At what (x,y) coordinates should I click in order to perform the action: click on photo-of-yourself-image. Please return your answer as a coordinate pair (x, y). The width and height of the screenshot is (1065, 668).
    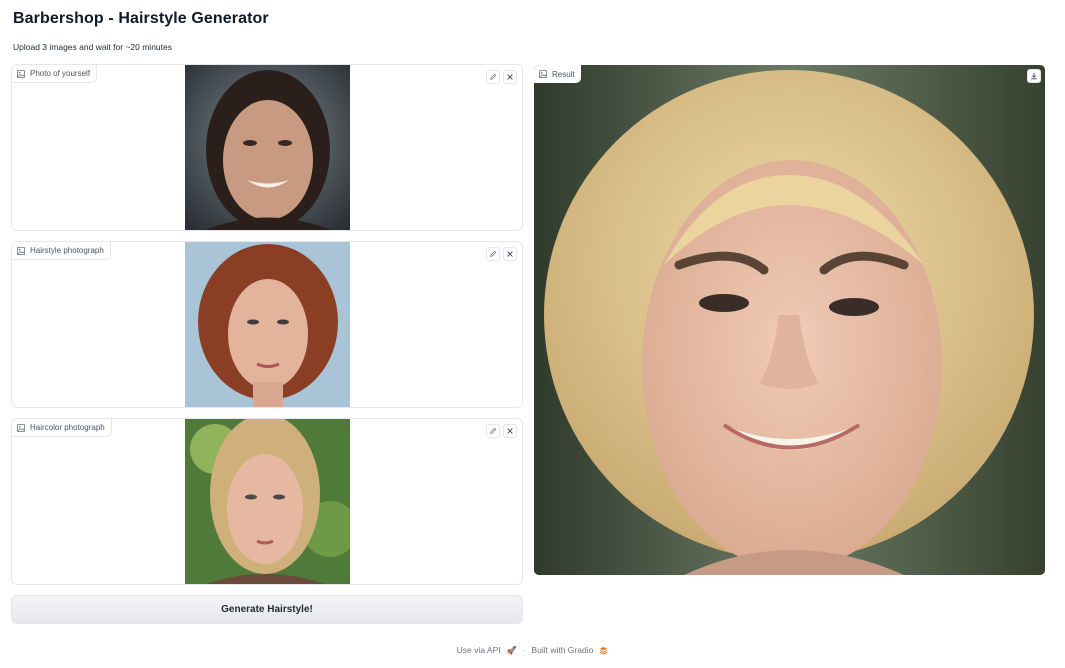
    Looking at the image, I should click on (267, 147).